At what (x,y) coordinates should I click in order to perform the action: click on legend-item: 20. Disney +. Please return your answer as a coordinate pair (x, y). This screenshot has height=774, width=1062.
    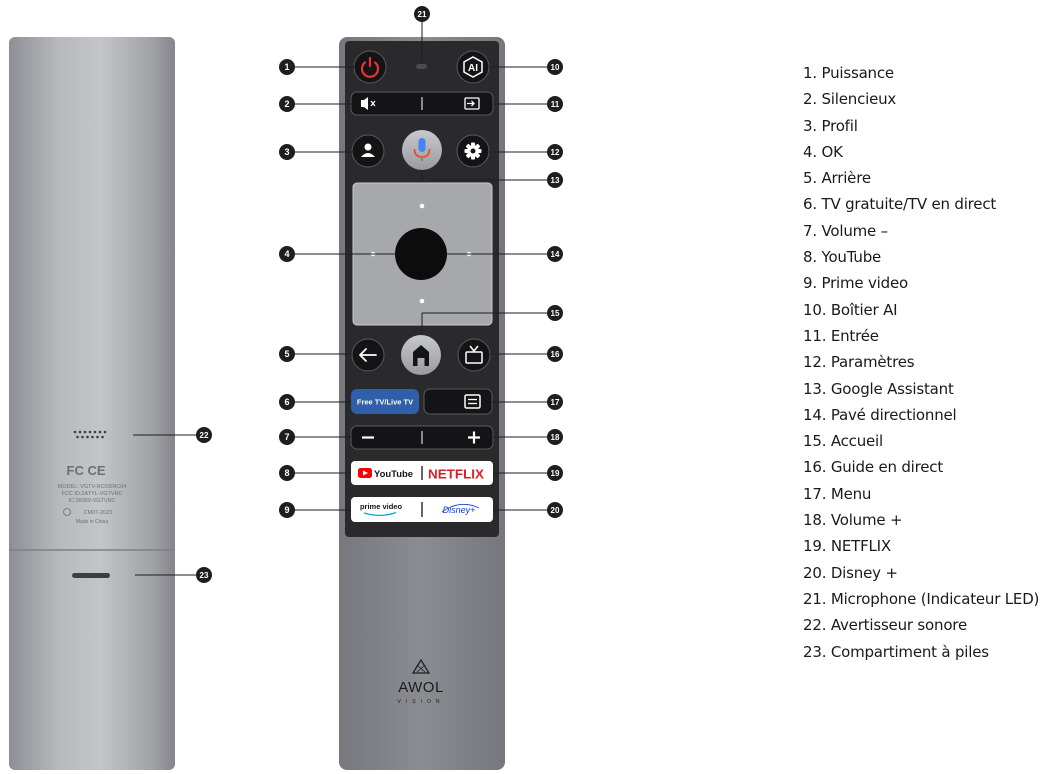
    Looking at the image, I should click on (850, 572).